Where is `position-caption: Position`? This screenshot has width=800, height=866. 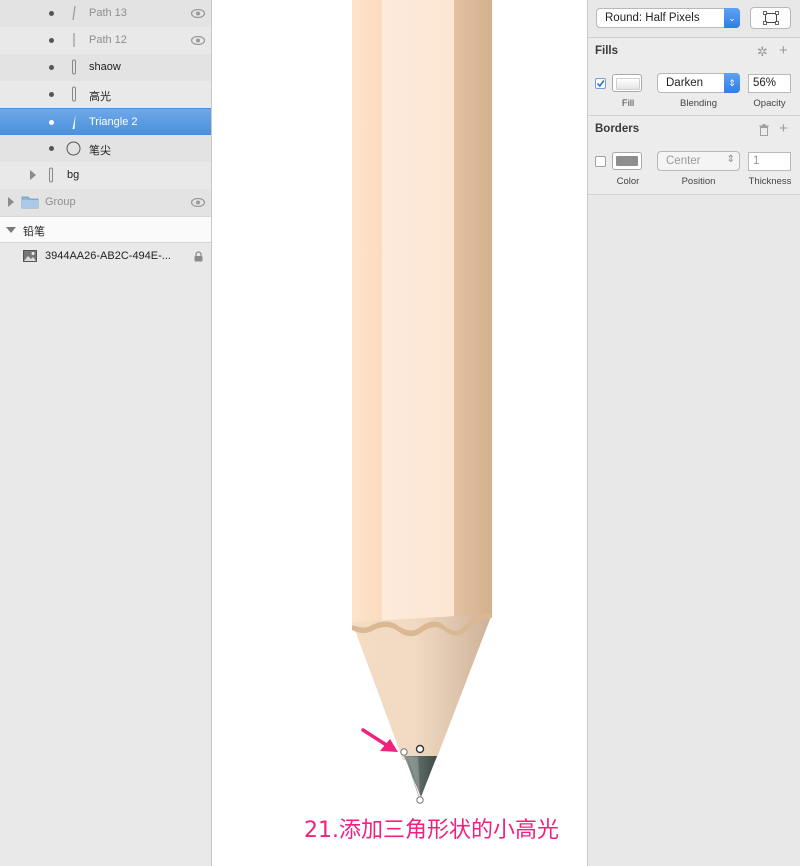 position-caption: Position is located at coordinates (698, 181).